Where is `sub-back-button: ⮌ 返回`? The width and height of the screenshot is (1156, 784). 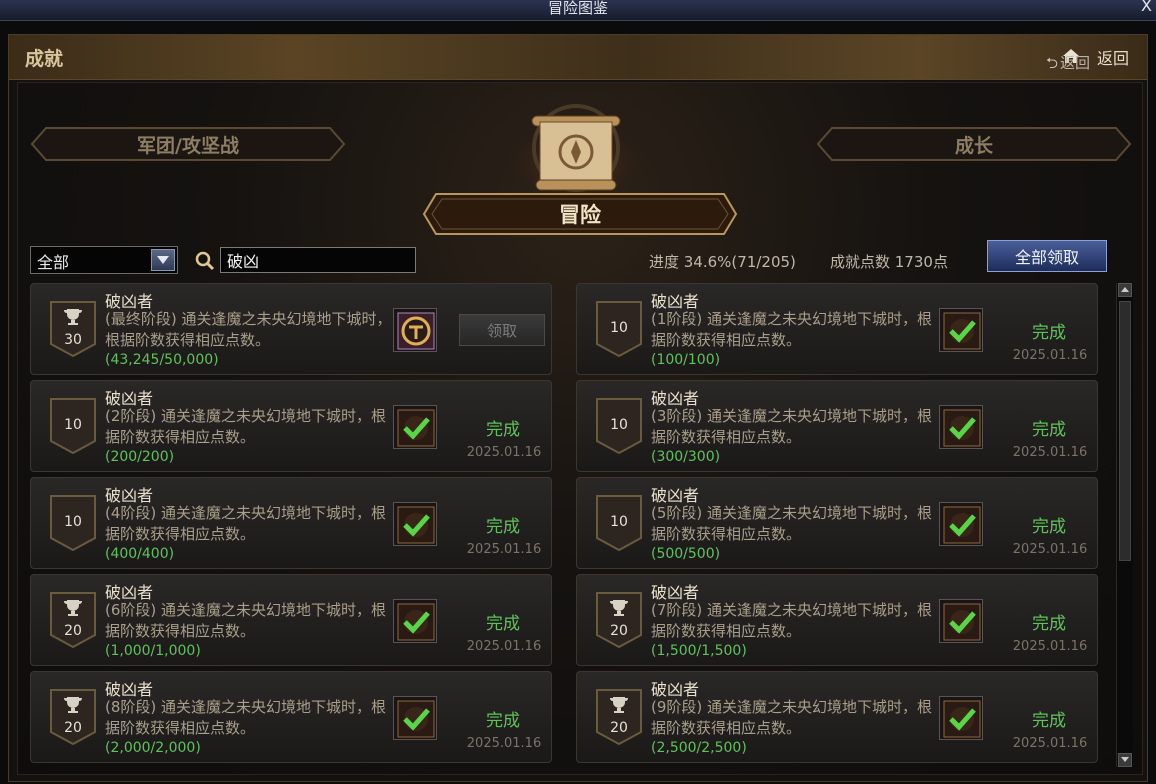 sub-back-button: ⮌ 返回 is located at coordinates (1068, 65).